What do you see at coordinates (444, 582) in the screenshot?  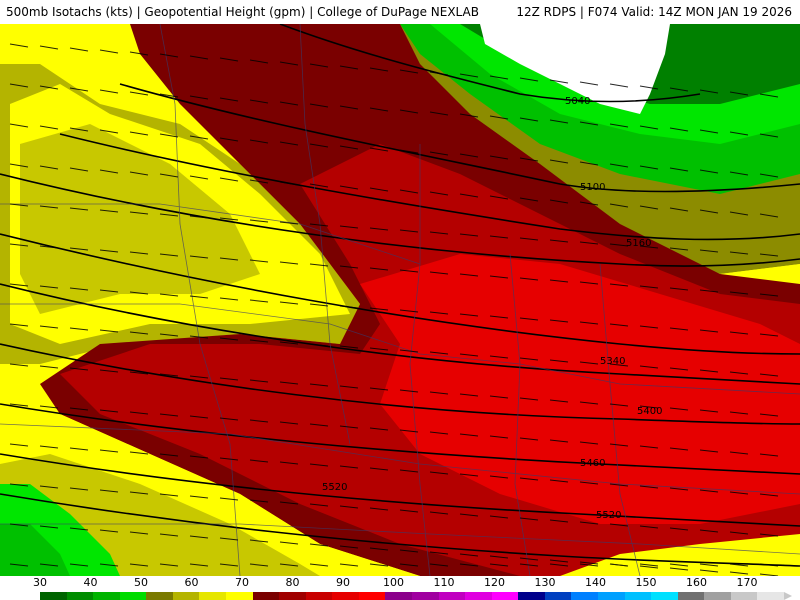 I see `colorbar-tick-label: 110` at bounding box center [444, 582].